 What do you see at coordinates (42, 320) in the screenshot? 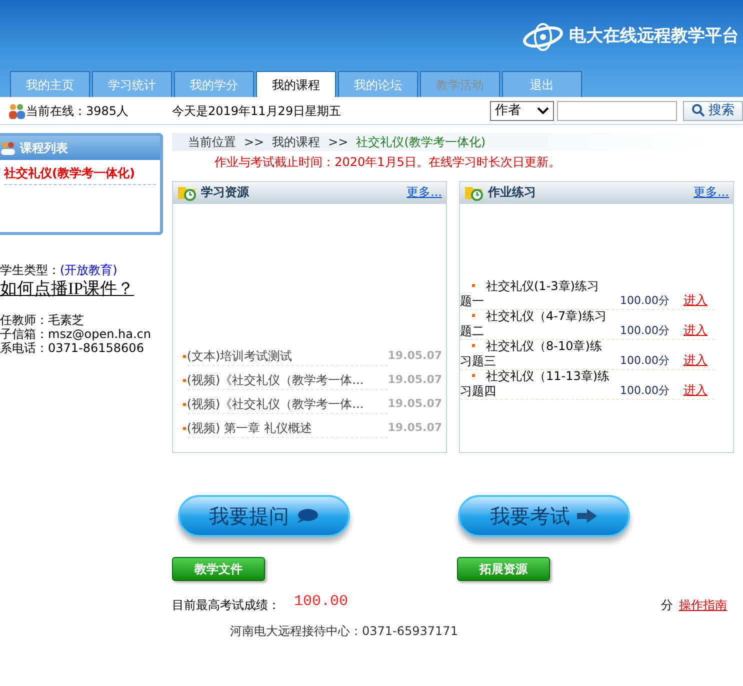
I see `contact-info: 任教师：毛素芝` at bounding box center [42, 320].